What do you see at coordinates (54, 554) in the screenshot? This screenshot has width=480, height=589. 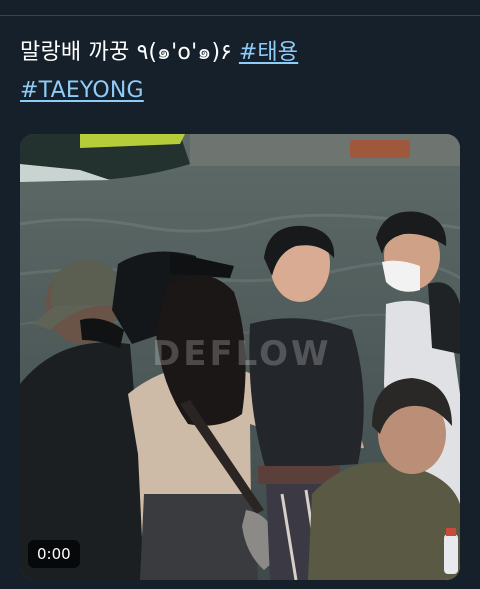 I see `video-duration-badge: 0:00` at bounding box center [54, 554].